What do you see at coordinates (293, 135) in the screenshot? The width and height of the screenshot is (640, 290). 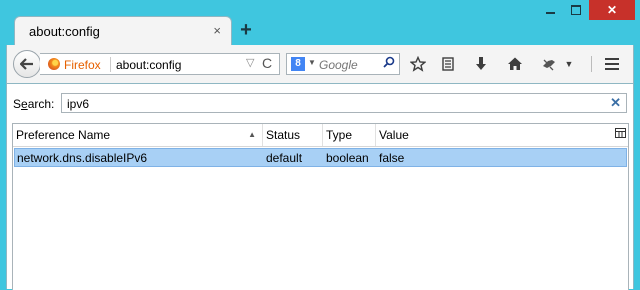 I see `column-header-status: Status` at bounding box center [293, 135].